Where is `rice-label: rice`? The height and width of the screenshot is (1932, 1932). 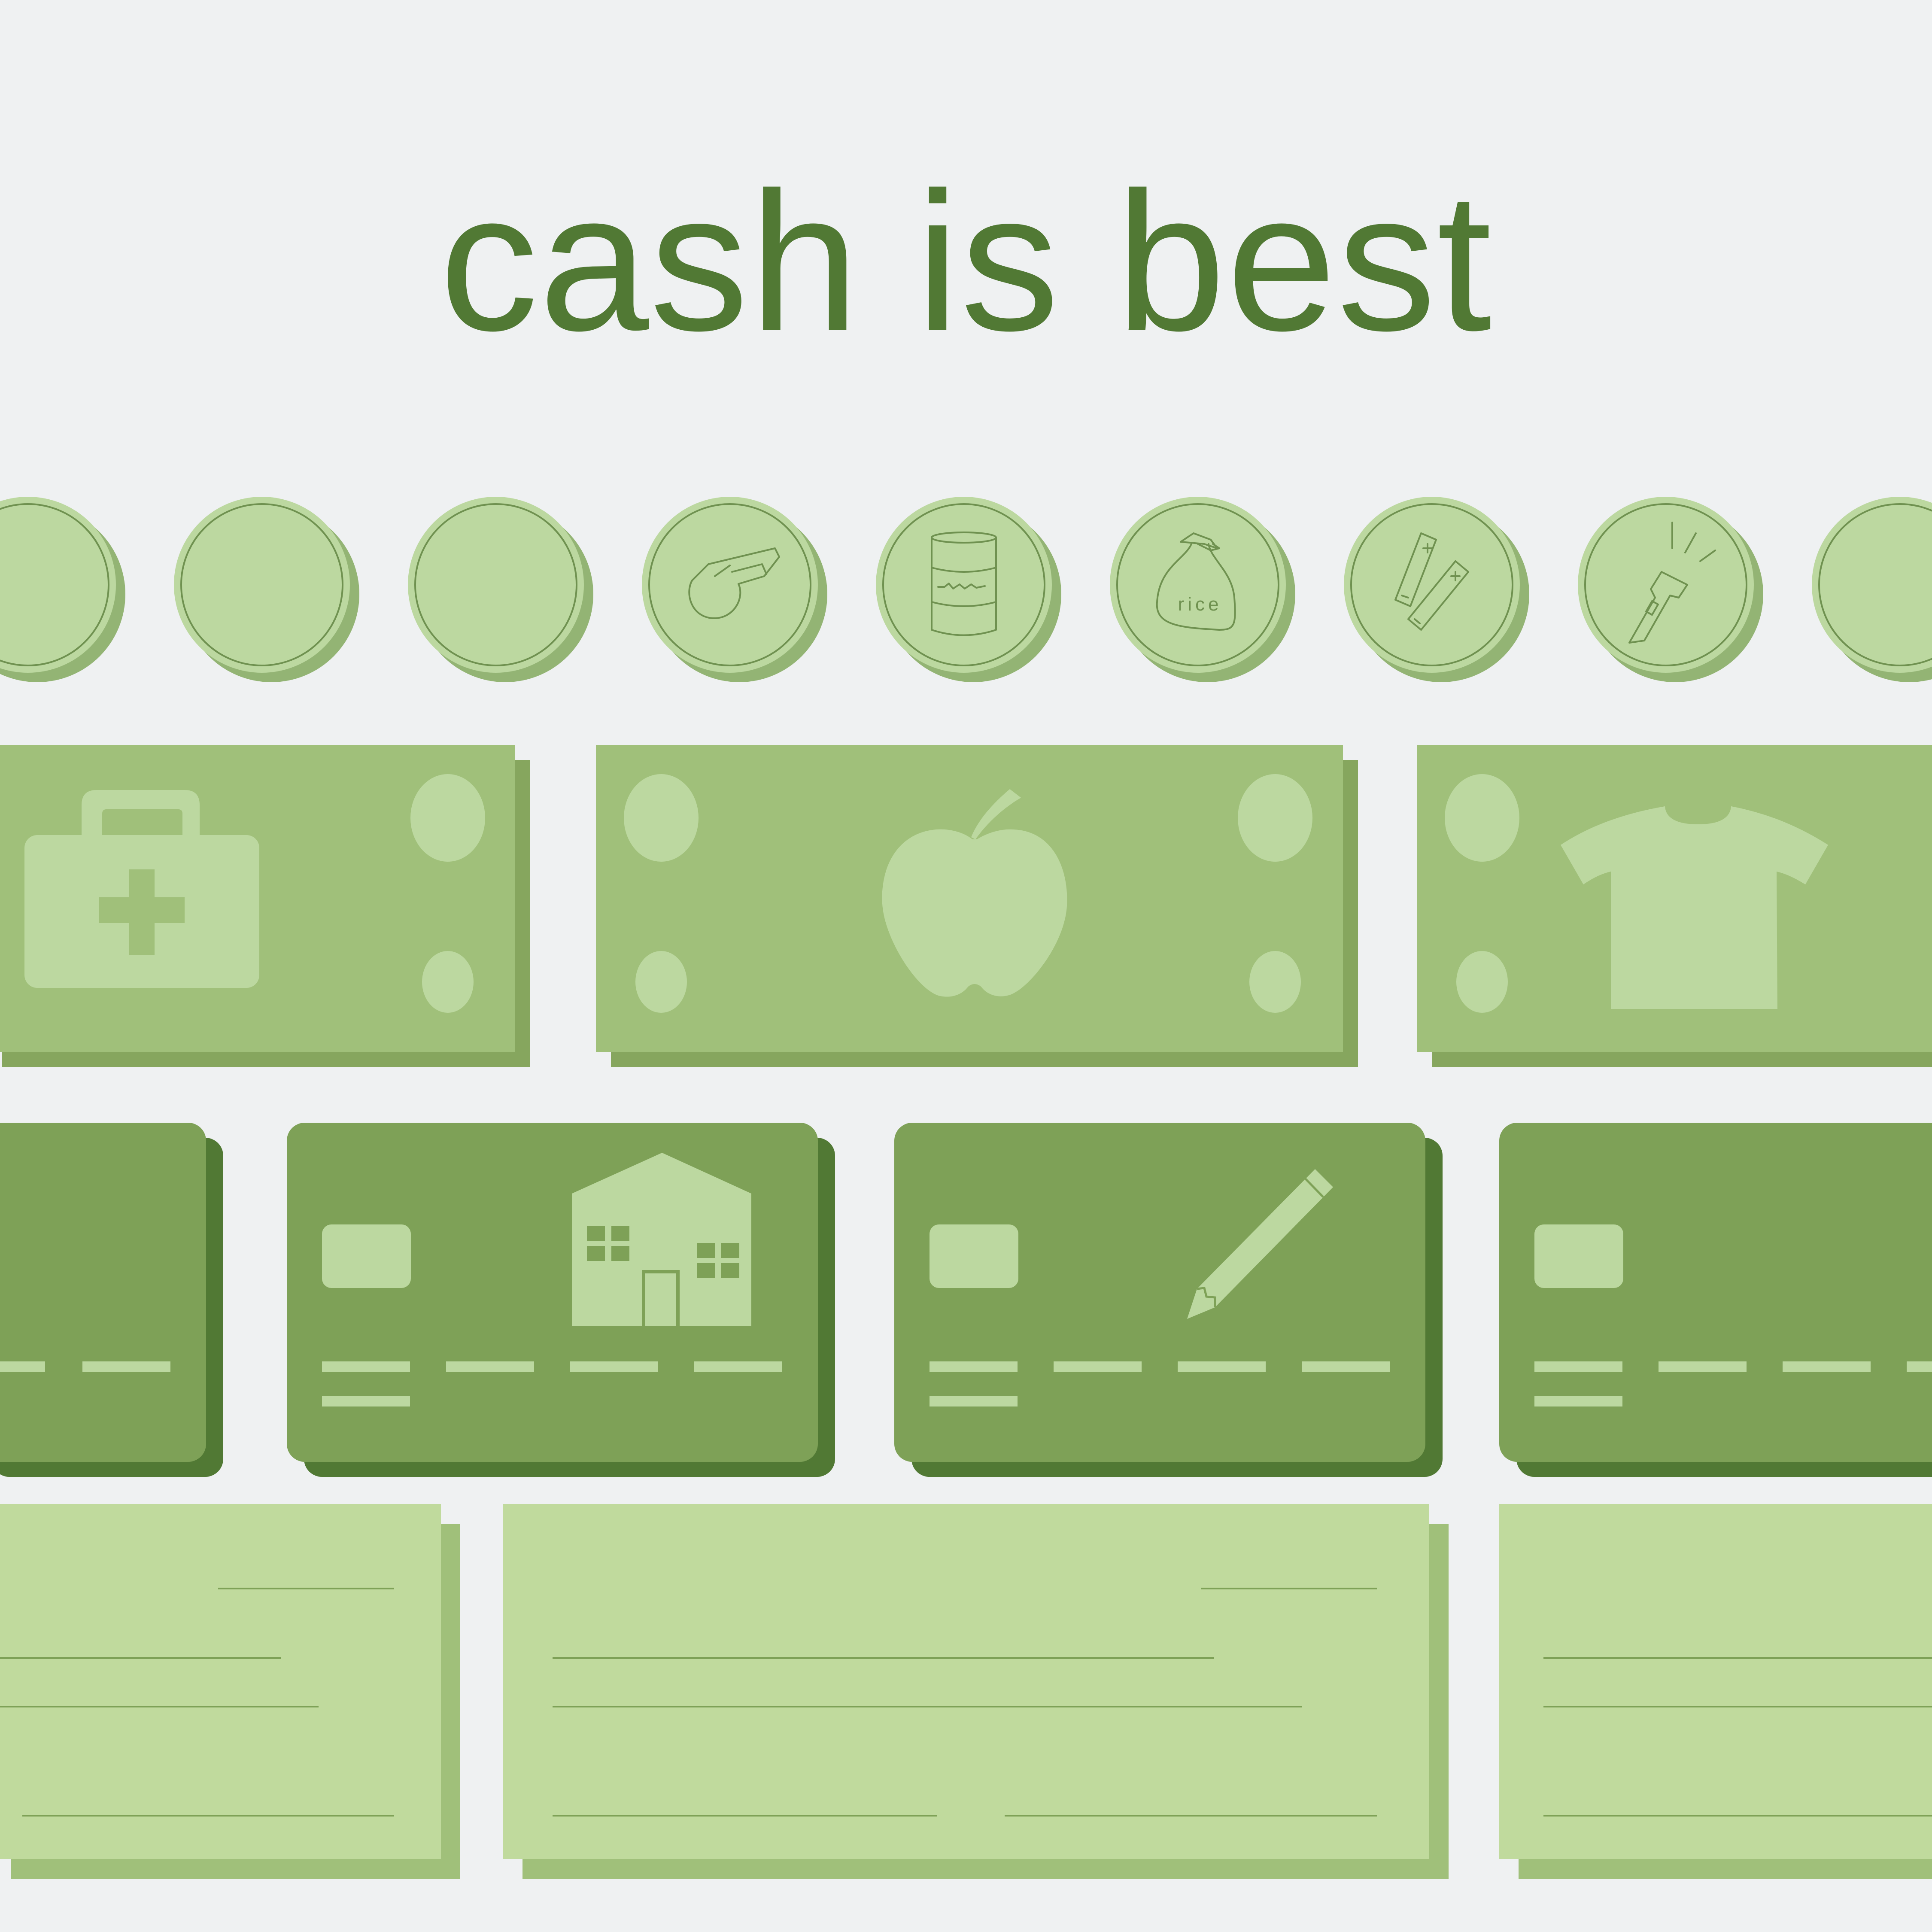
rice-label: rice is located at coordinates (1200, 605).